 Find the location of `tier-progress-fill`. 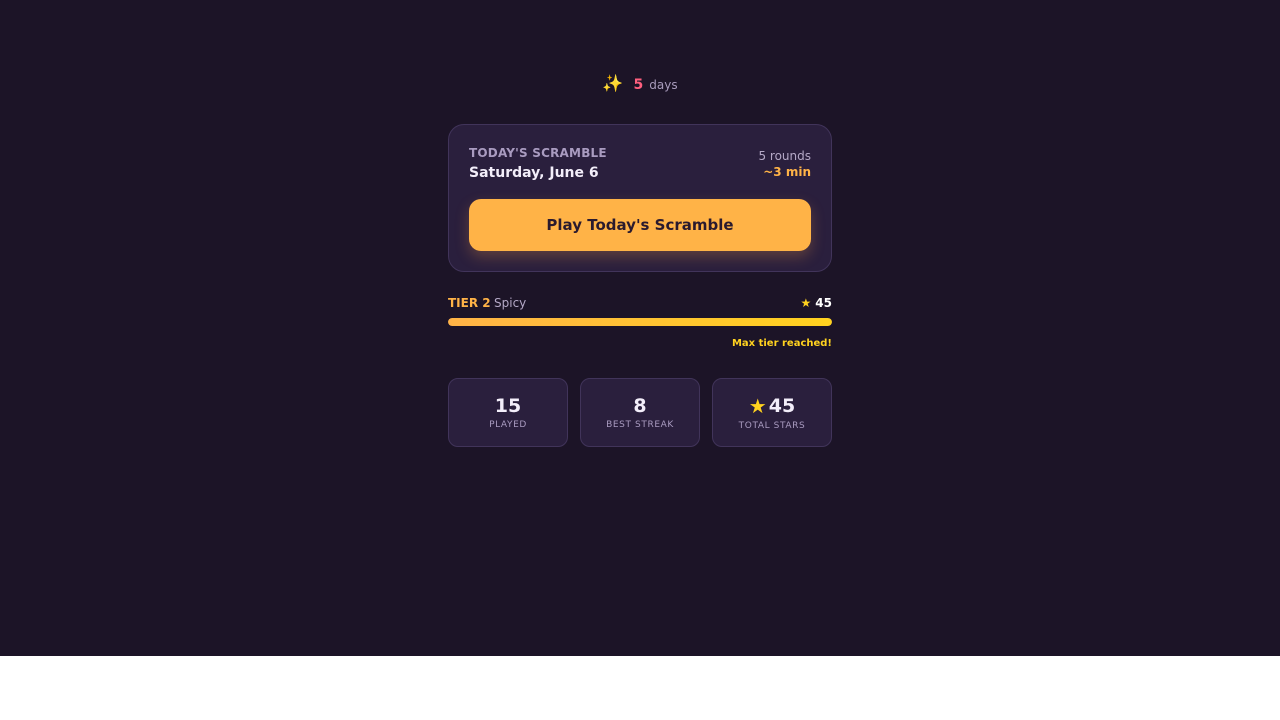

tier-progress-fill is located at coordinates (640, 322).